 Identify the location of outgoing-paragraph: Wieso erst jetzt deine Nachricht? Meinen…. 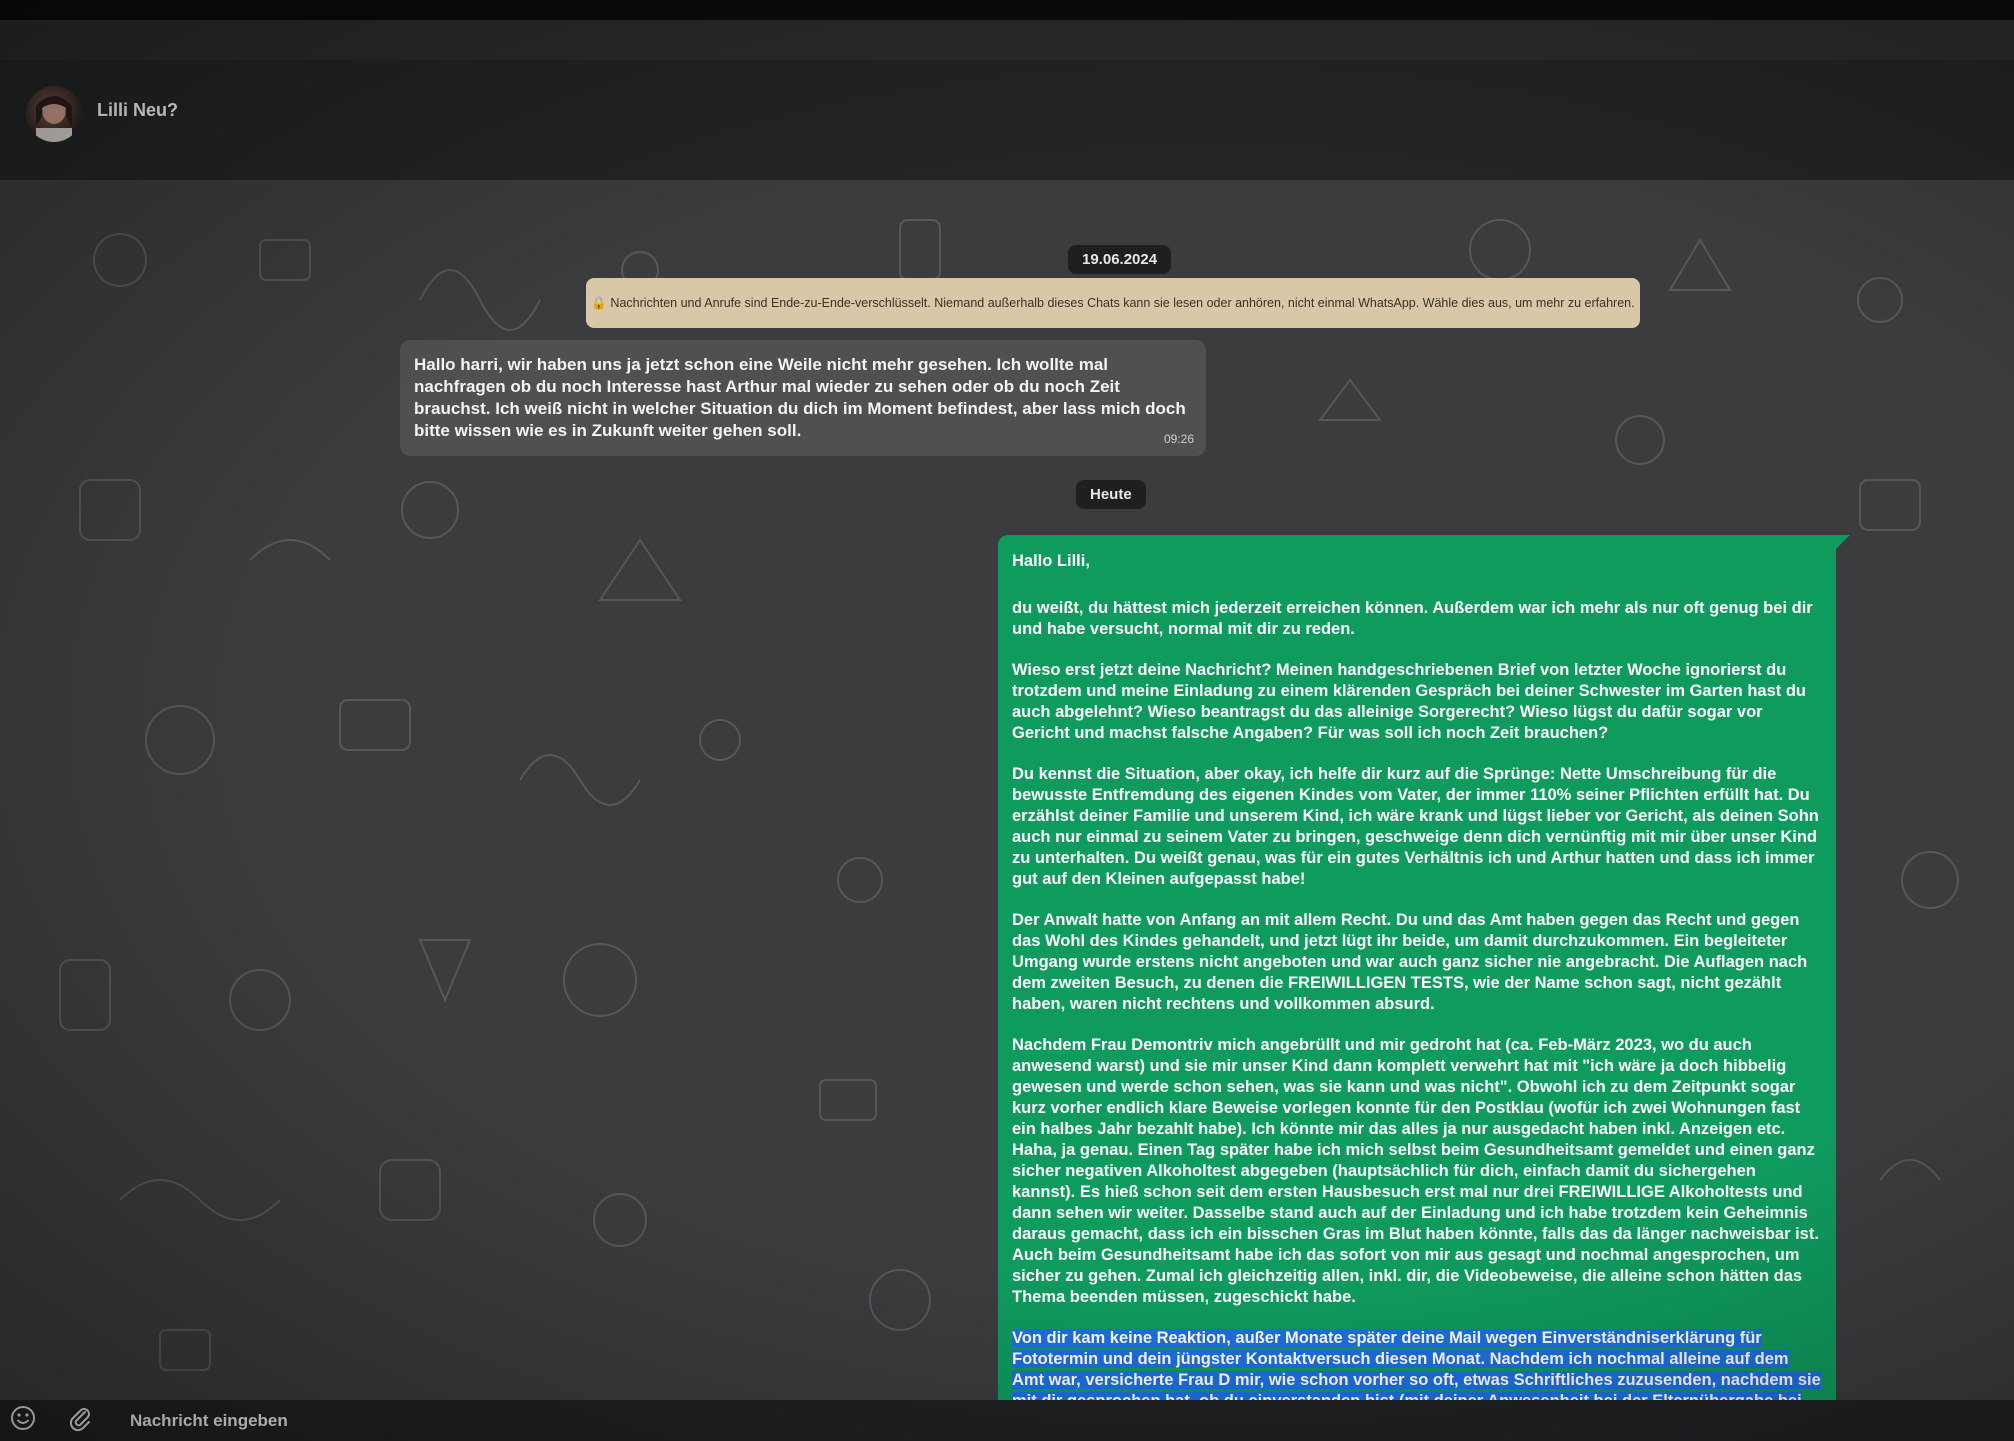
(1409, 701).